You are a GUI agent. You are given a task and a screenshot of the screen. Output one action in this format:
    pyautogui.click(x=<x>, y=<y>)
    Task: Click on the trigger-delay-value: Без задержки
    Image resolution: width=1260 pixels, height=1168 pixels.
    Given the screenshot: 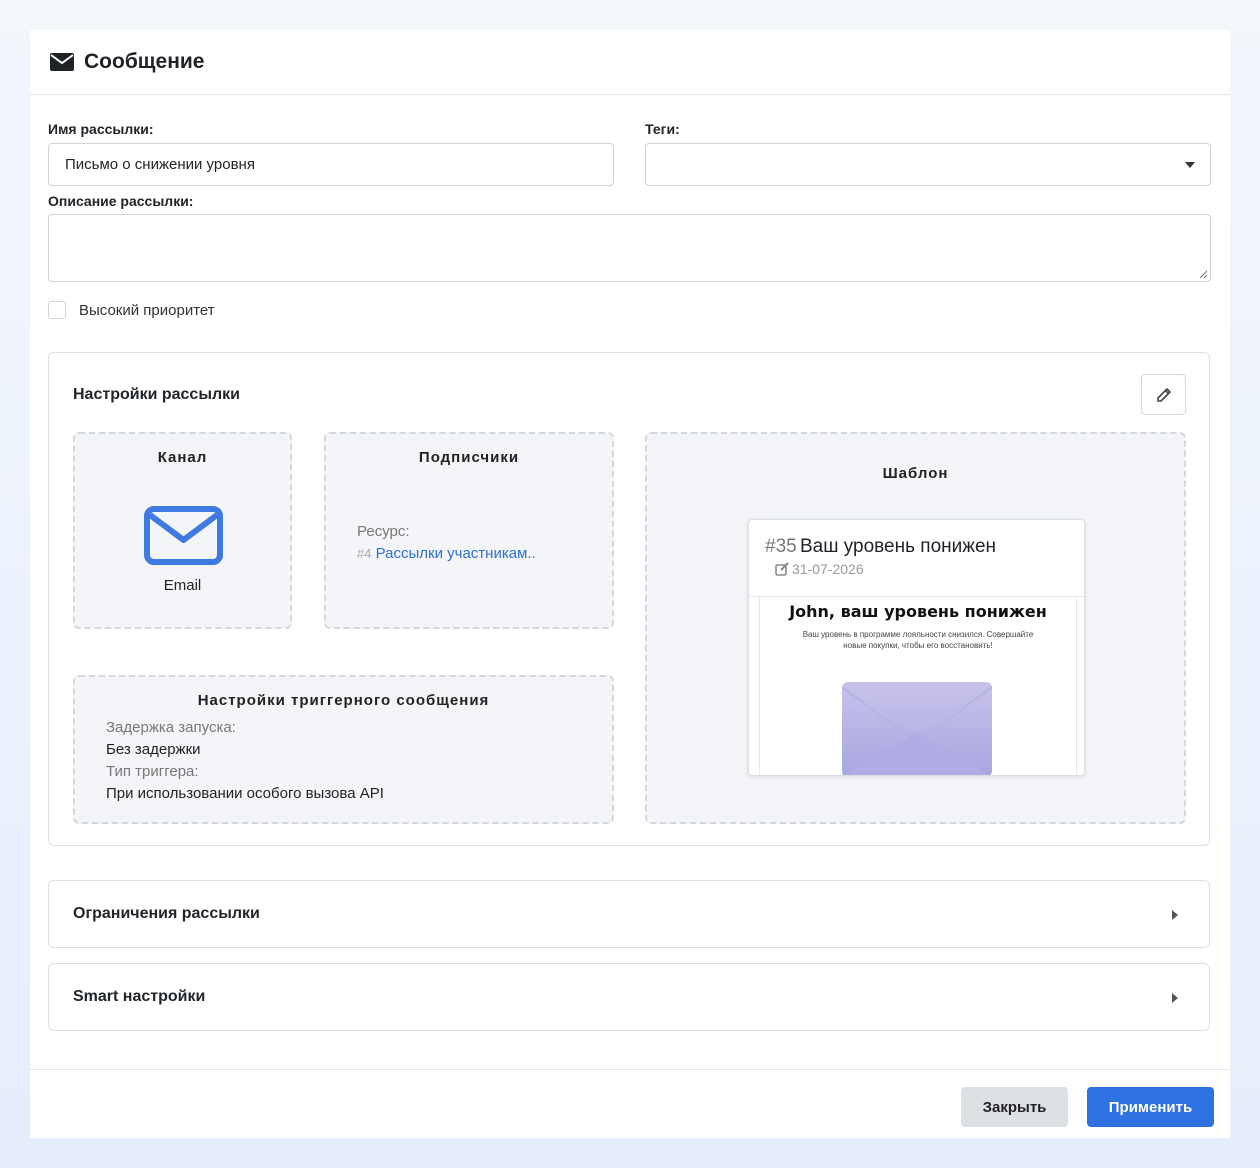 What is the action you would take?
    pyautogui.click(x=153, y=749)
    